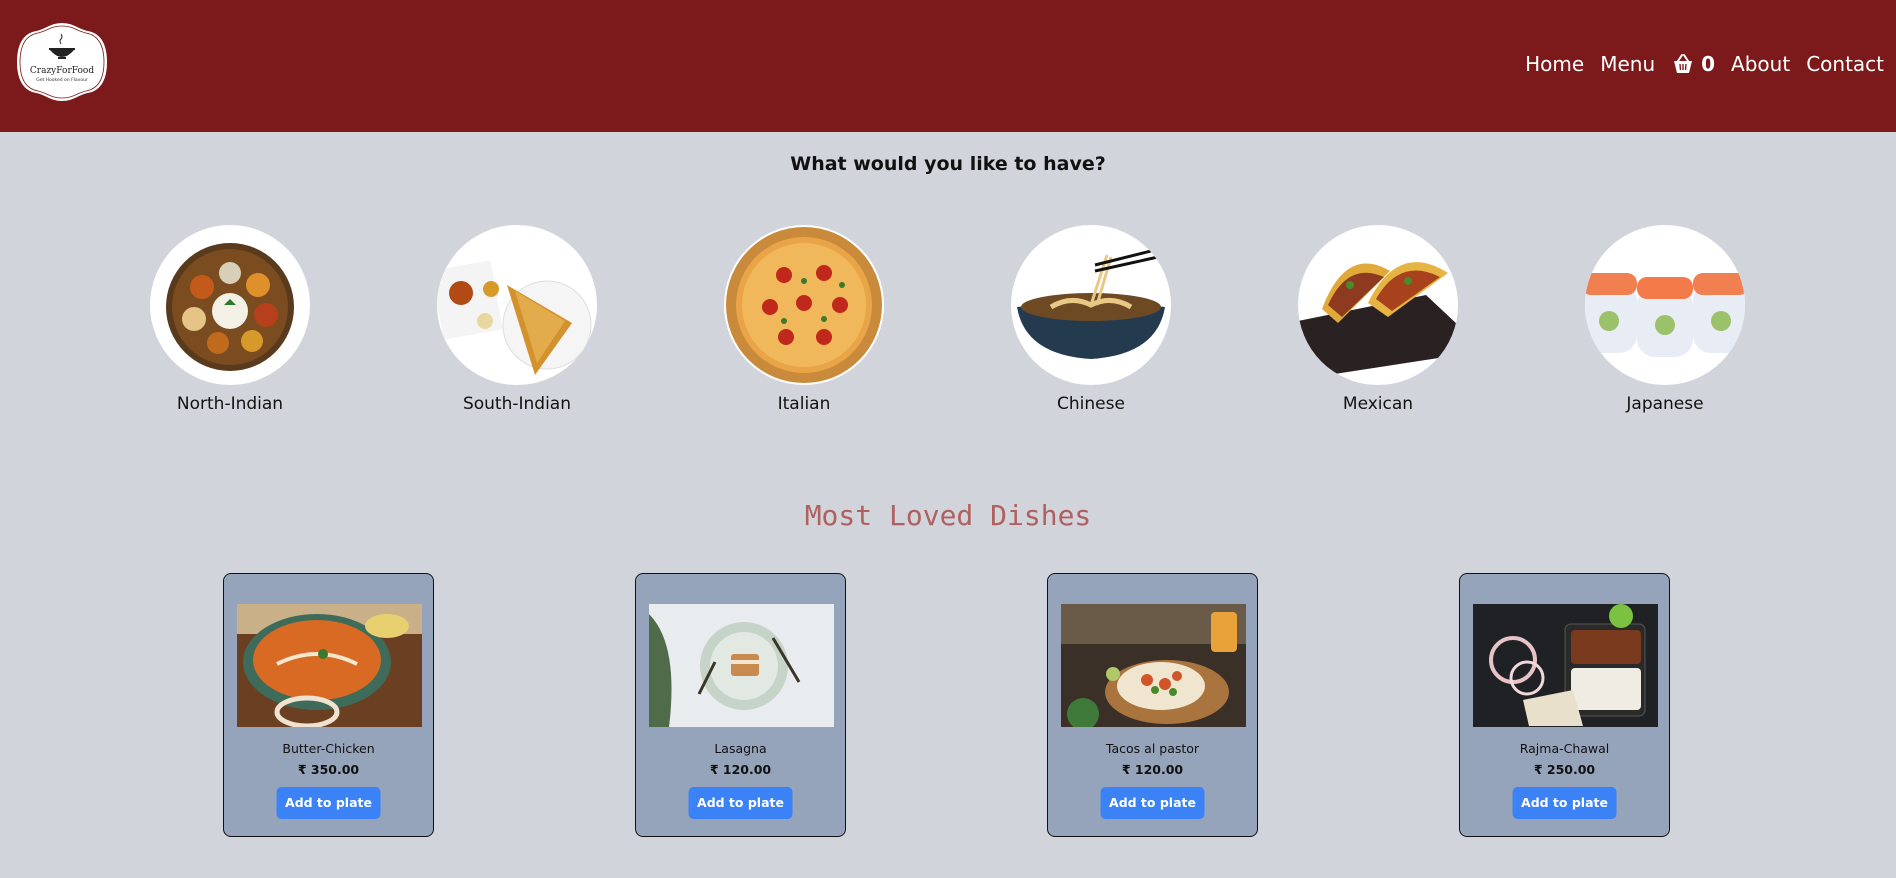 Image resolution: width=1896 pixels, height=878 pixels. I want to click on cuisine-label: North-Indian, so click(230, 404).